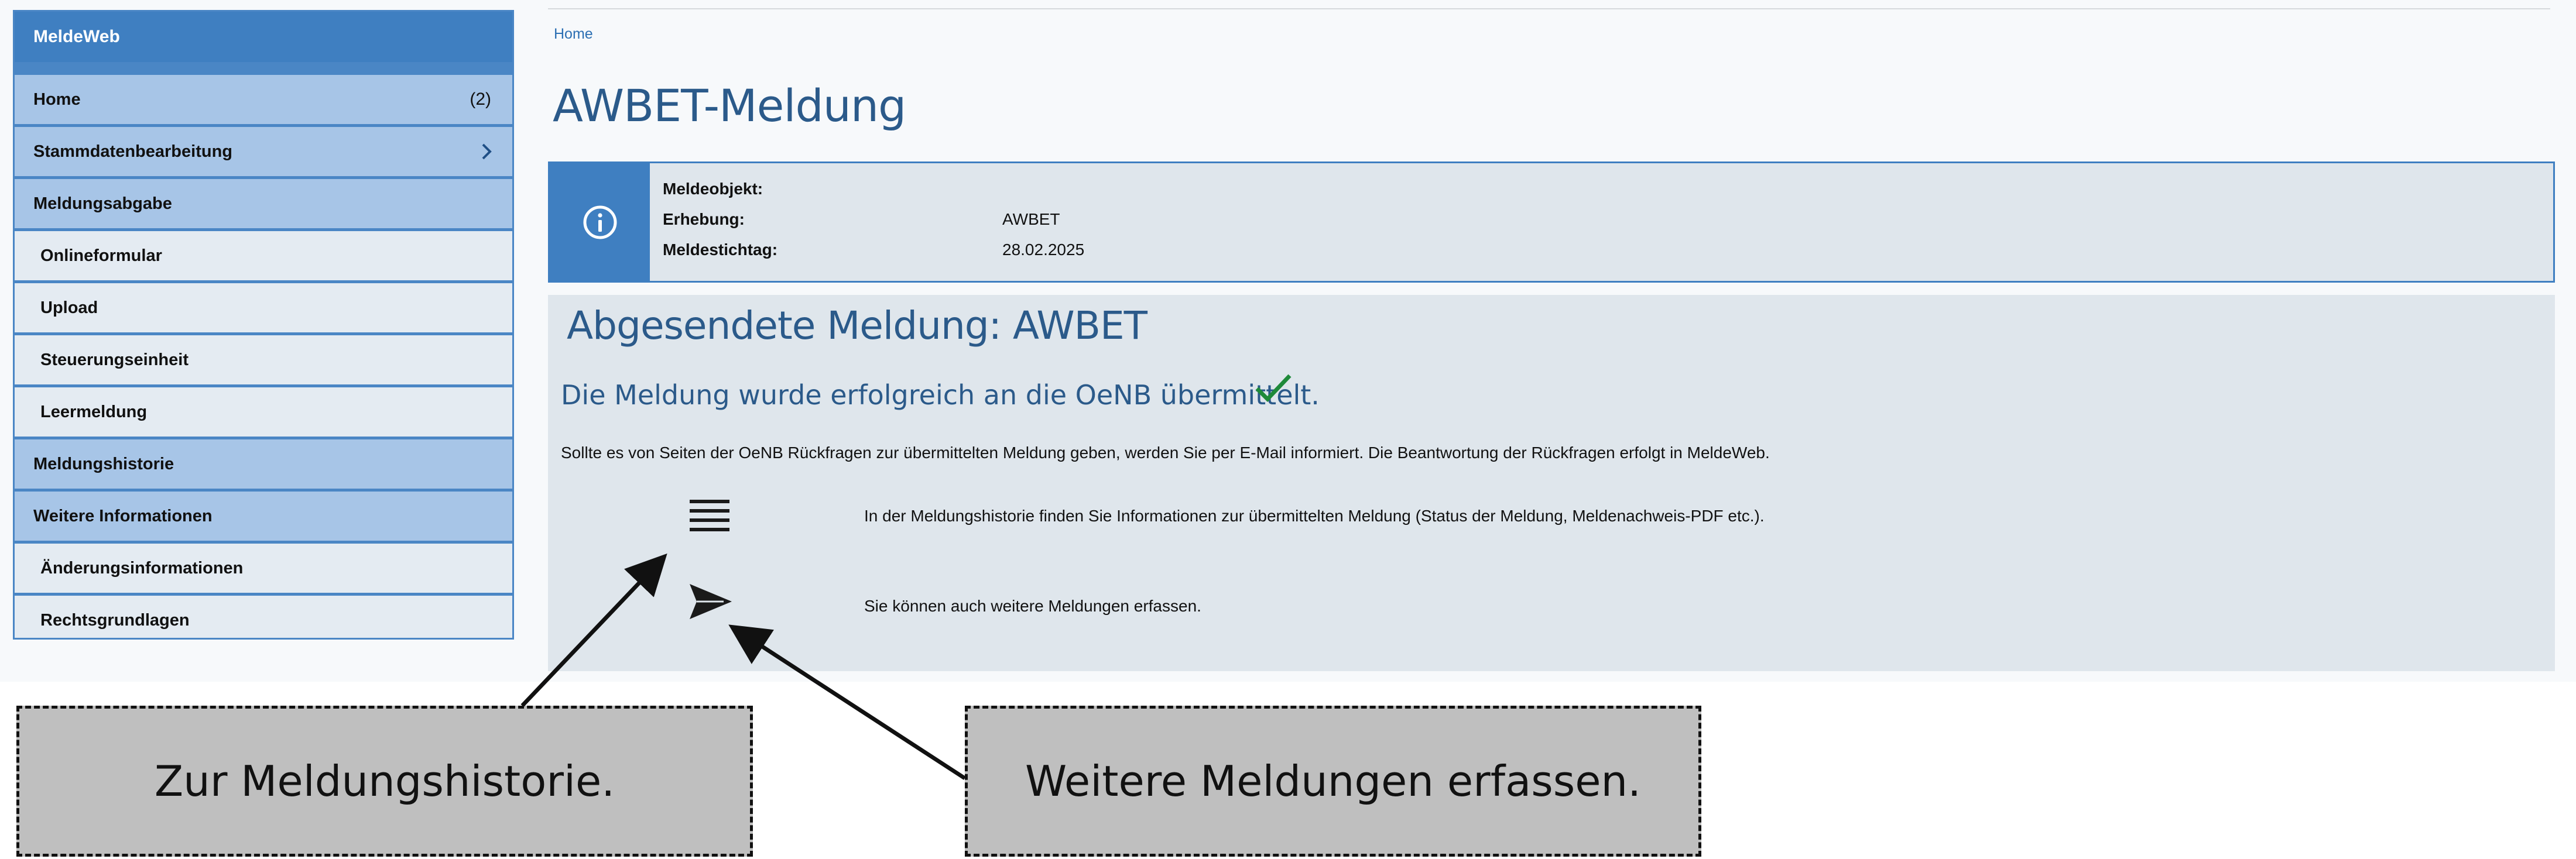 Image resolution: width=2576 pixels, height=859 pixels. I want to click on sidebar-item-meldungsabgabe: Meldungsabgabe, so click(263, 203).